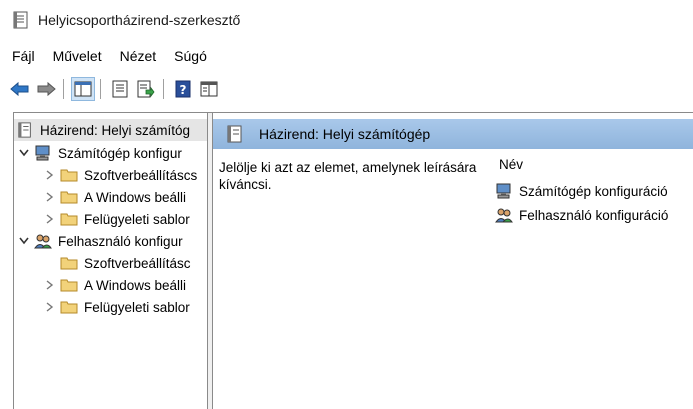 This screenshot has height=409, width=693. I want to click on column-header-name: Név, so click(511, 164).